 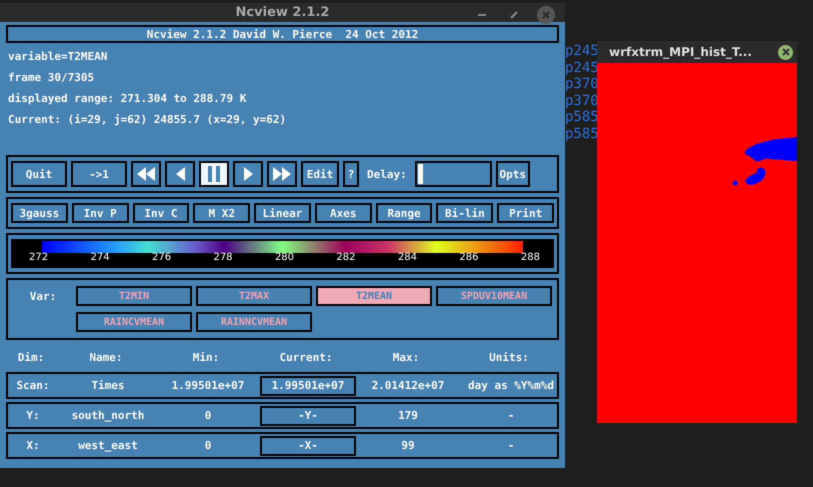 What do you see at coordinates (128, 98) in the screenshot?
I see `info-line: displayed range: 271.304 to 288.79 K` at bounding box center [128, 98].